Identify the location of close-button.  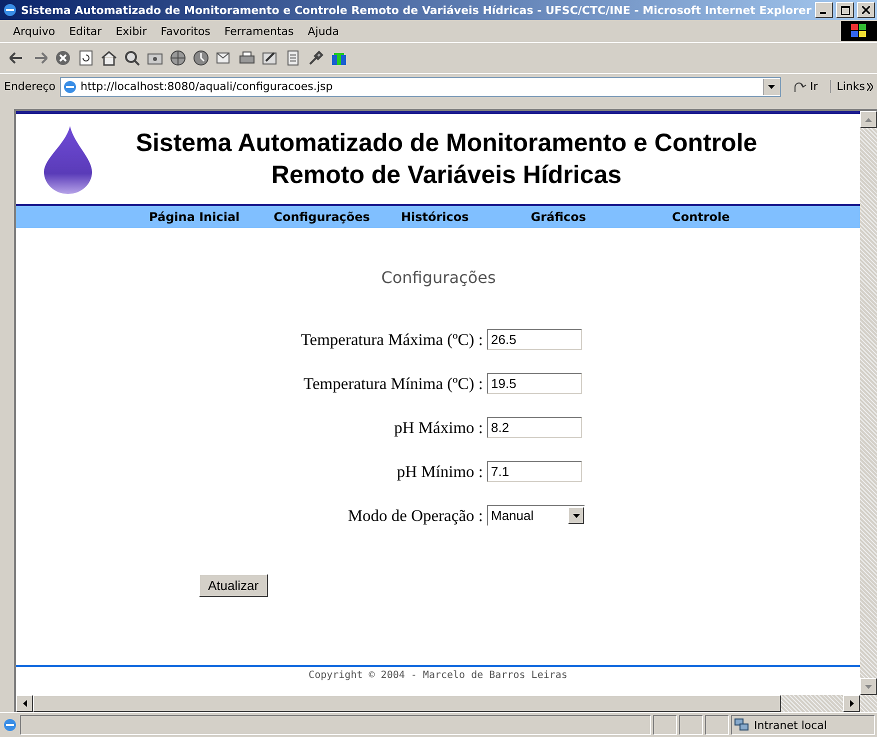
(866, 10).